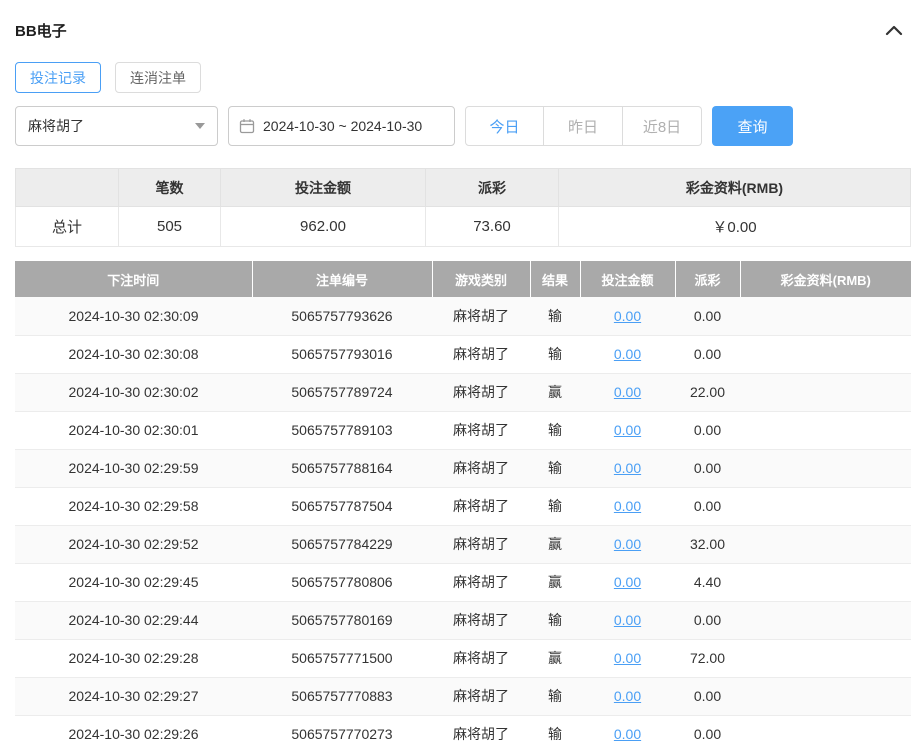 The width and height of the screenshot is (915, 750). I want to click on cell-bet-time: 2024-10-30 02:30:08, so click(133, 354).